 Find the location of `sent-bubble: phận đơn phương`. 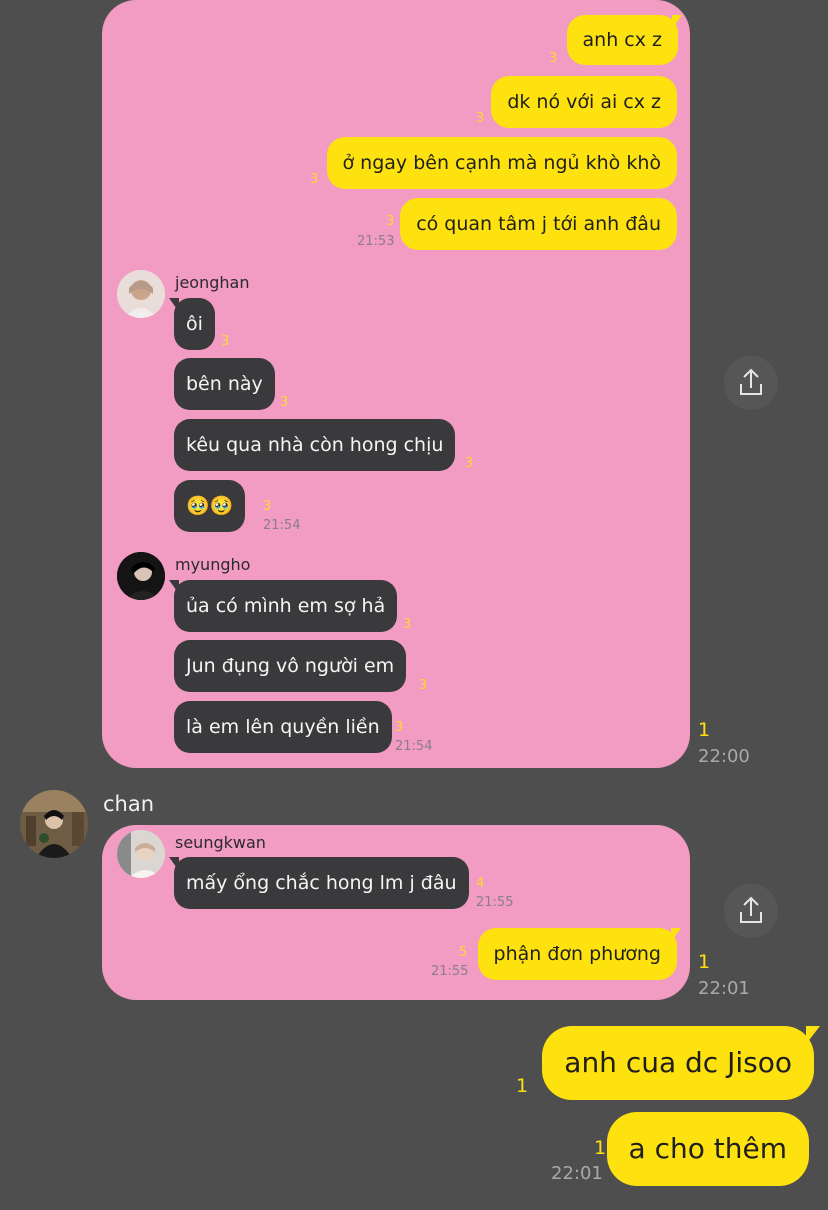

sent-bubble: phận đơn phương is located at coordinates (579, 954).